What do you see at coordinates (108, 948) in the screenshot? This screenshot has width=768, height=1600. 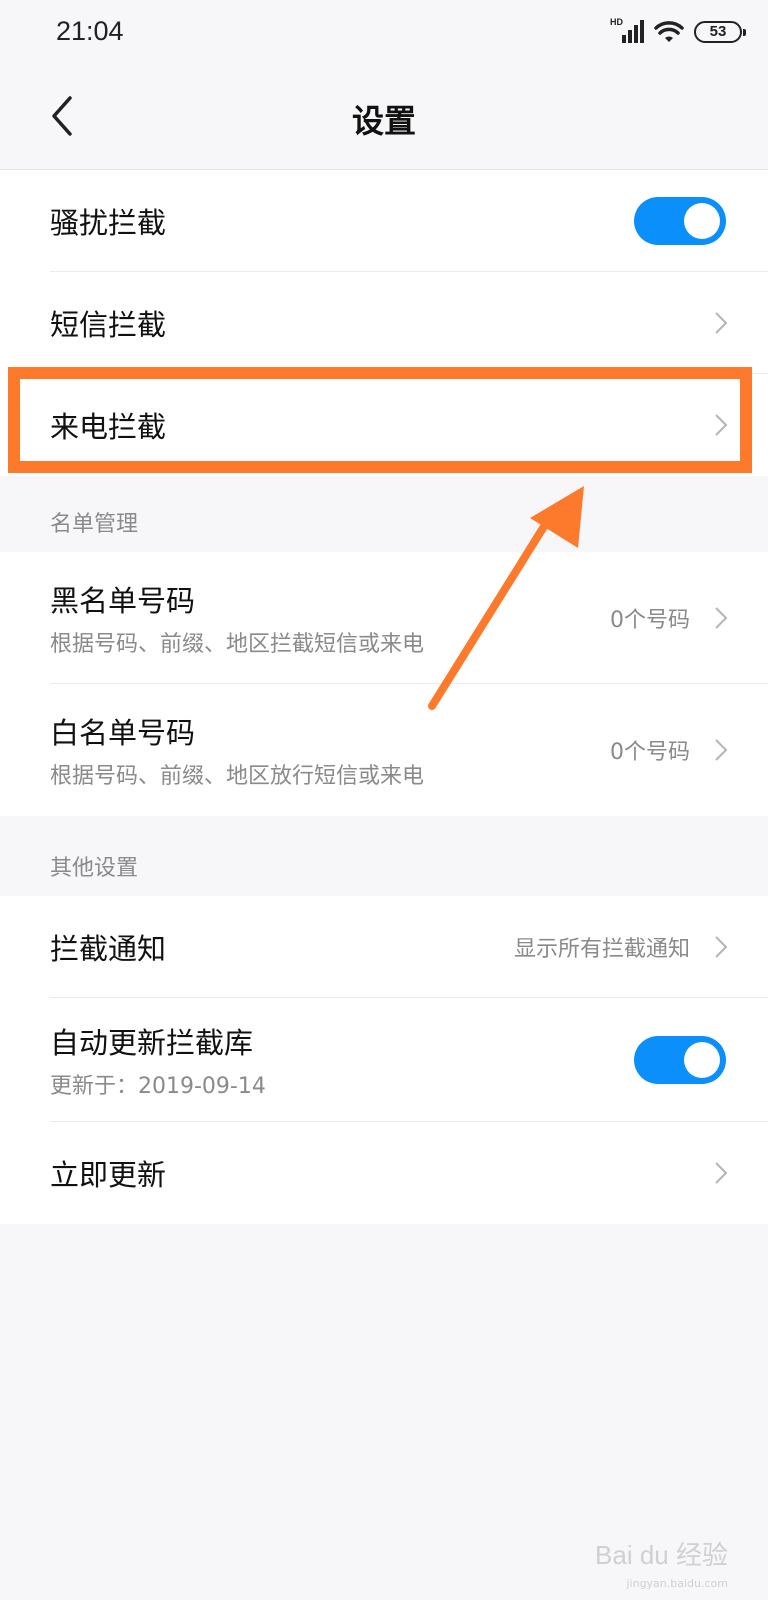 I see `row-label: 拦截通知` at bounding box center [108, 948].